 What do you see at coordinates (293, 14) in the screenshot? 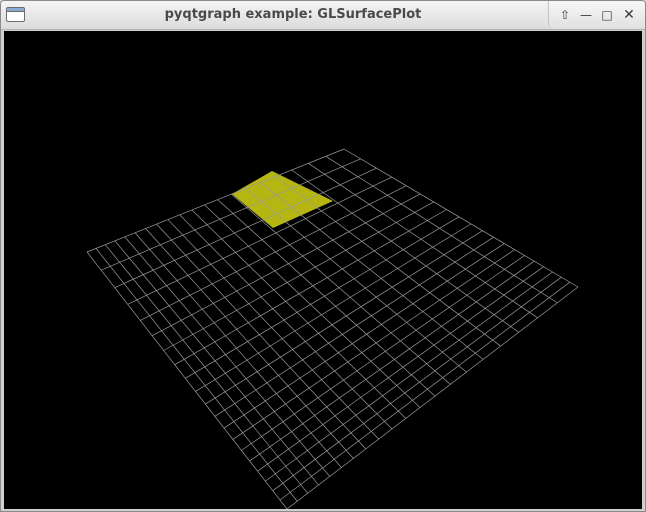
I see `window-title: pyqtgraph example: GLSurfacePlot` at bounding box center [293, 14].